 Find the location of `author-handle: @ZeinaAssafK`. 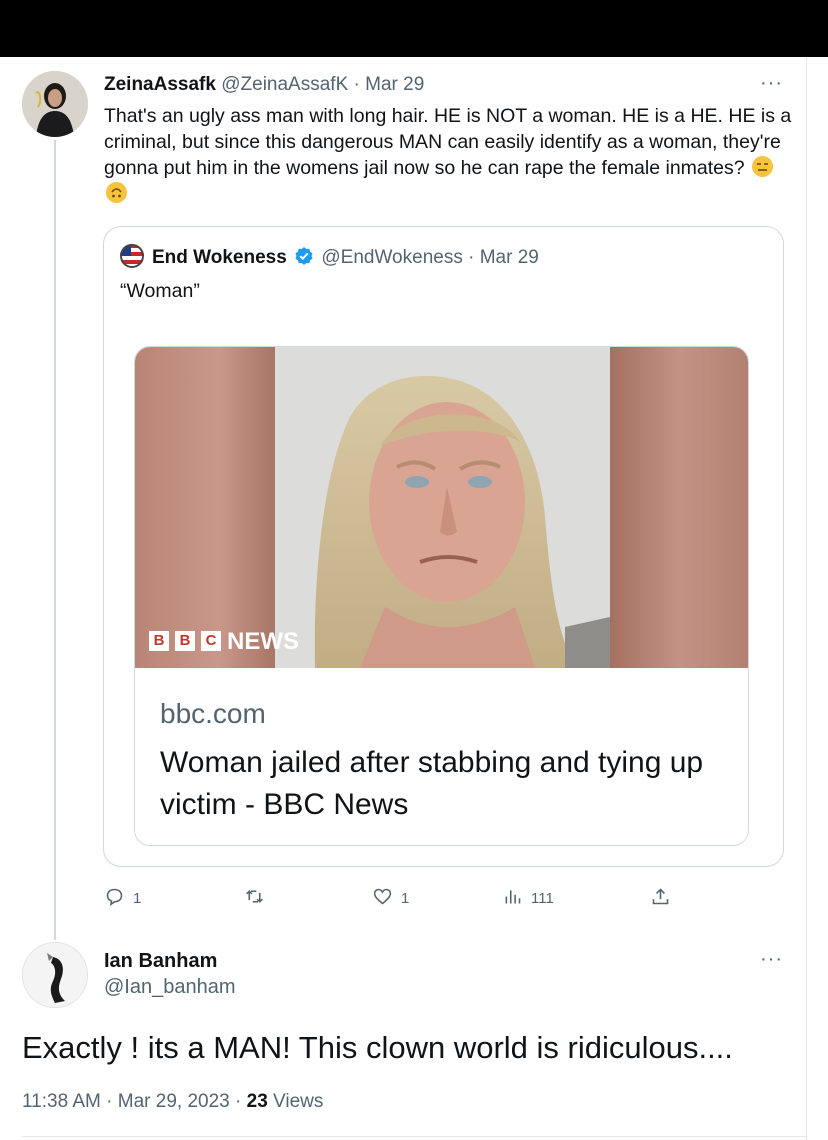

author-handle: @ZeinaAssafK is located at coordinates (284, 84).